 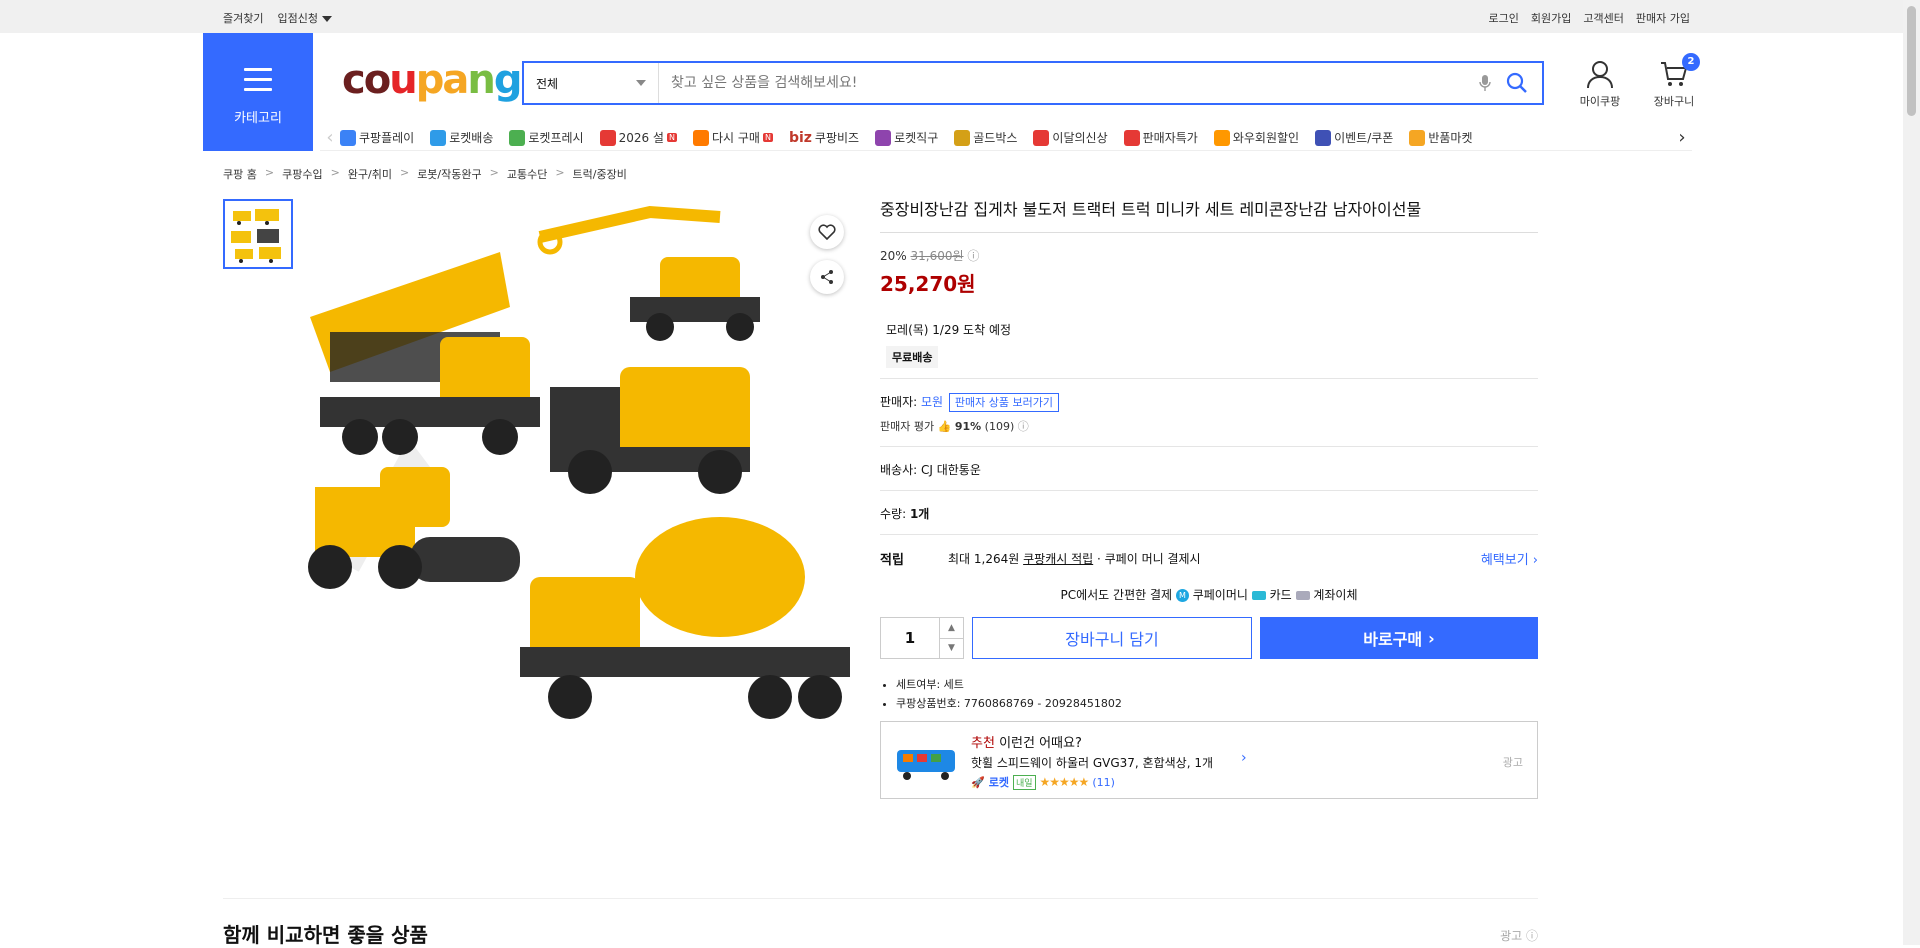 I want to click on delivery-date: 모레(목) 1/29 도착 예정, so click(x=949, y=330).